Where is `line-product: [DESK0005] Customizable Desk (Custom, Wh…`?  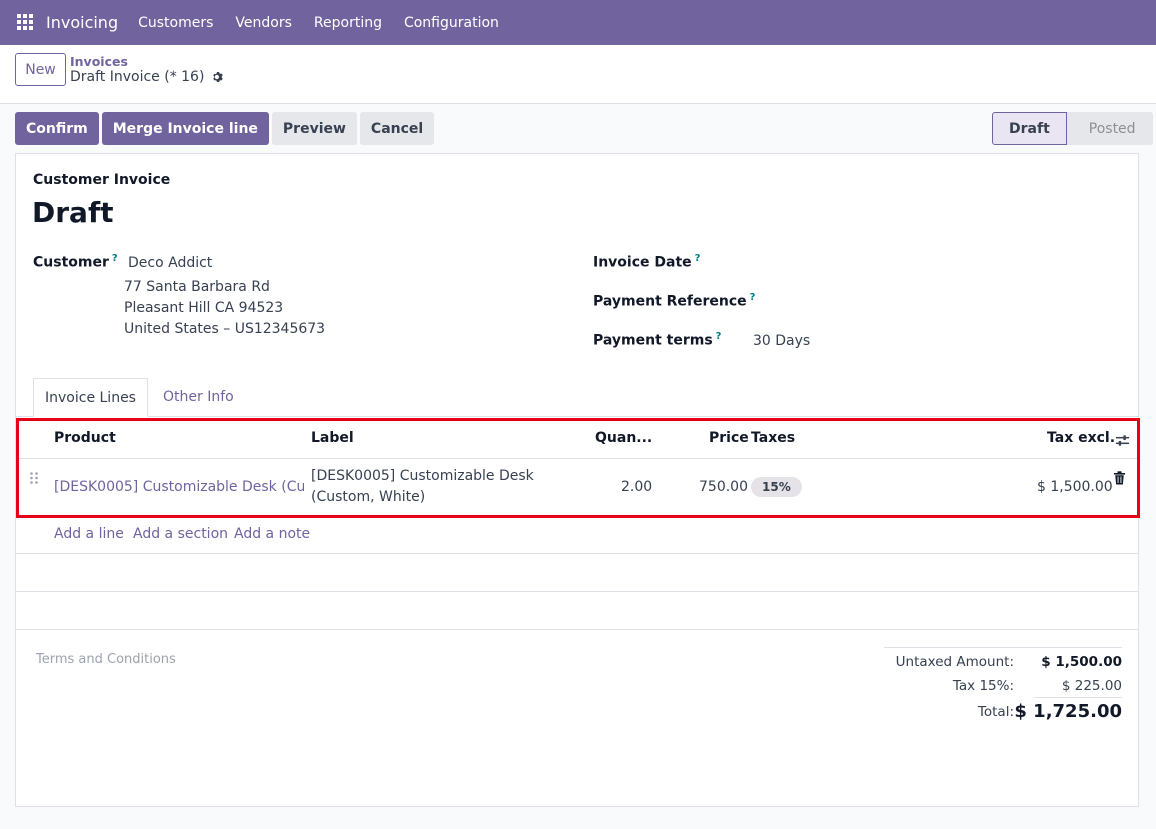
line-product: [DESK0005] Customizable Desk (Custom, Wh… is located at coordinates (179, 487).